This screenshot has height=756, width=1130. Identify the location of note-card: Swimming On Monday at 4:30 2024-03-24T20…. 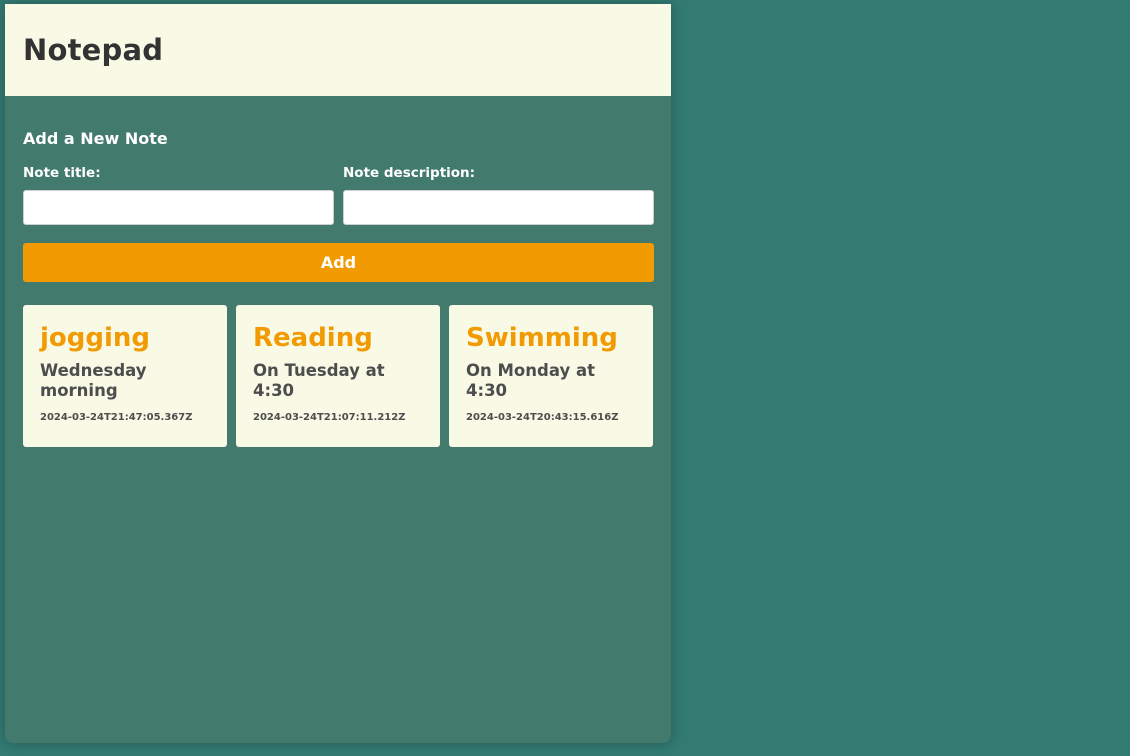
(551, 376).